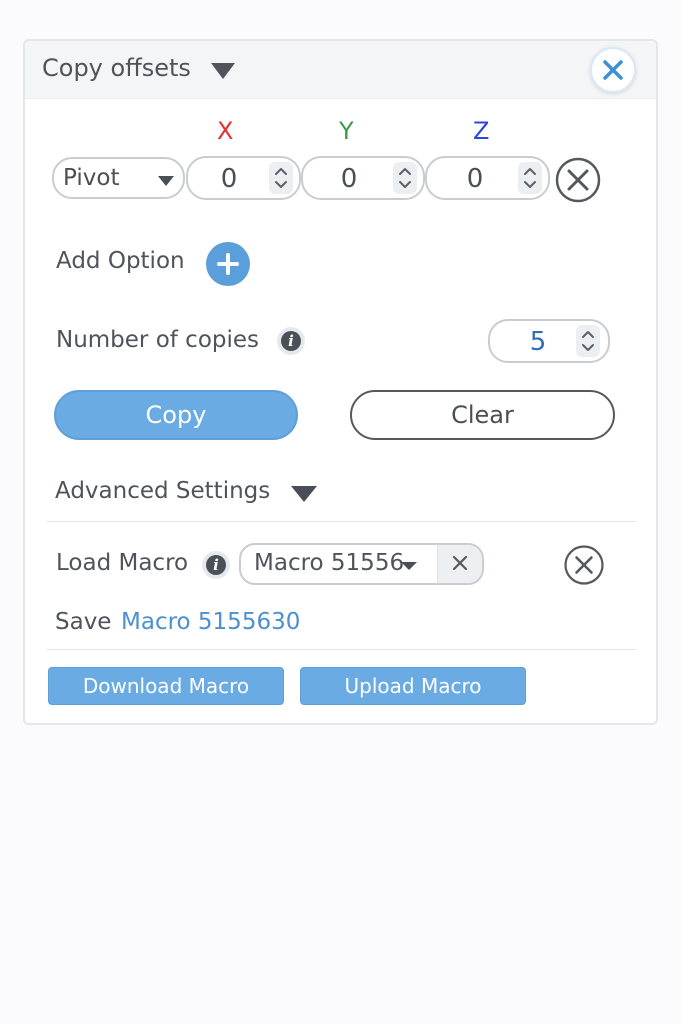 The width and height of the screenshot is (682, 1024). Describe the element at coordinates (349, 179) in the screenshot. I see `offset-y-value: 0` at that location.